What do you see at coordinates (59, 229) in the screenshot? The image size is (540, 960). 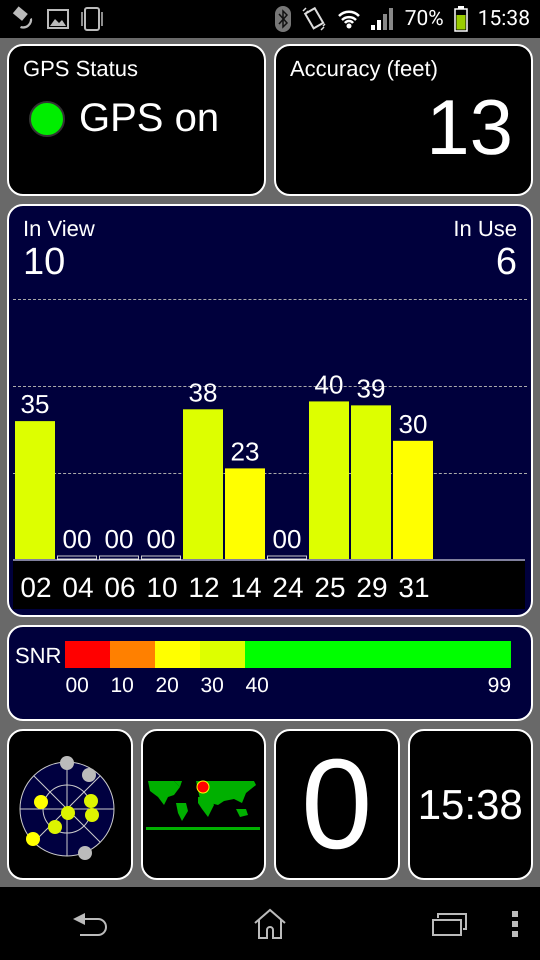 I see `in-view-label: In View` at bounding box center [59, 229].